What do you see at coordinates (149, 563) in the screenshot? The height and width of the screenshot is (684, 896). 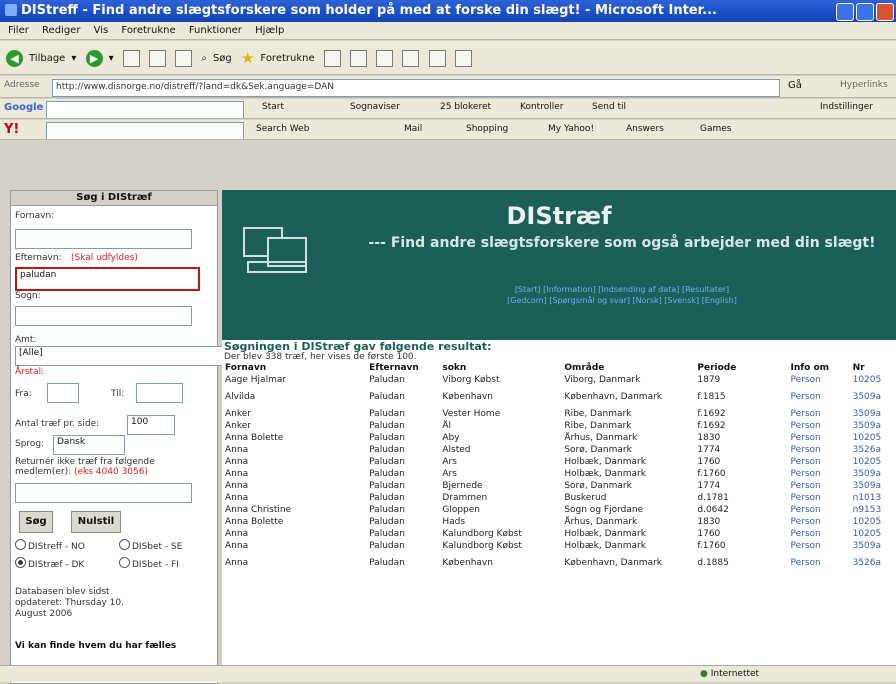 I see `radio-disbet-fi: DISbet - FI` at bounding box center [149, 563].